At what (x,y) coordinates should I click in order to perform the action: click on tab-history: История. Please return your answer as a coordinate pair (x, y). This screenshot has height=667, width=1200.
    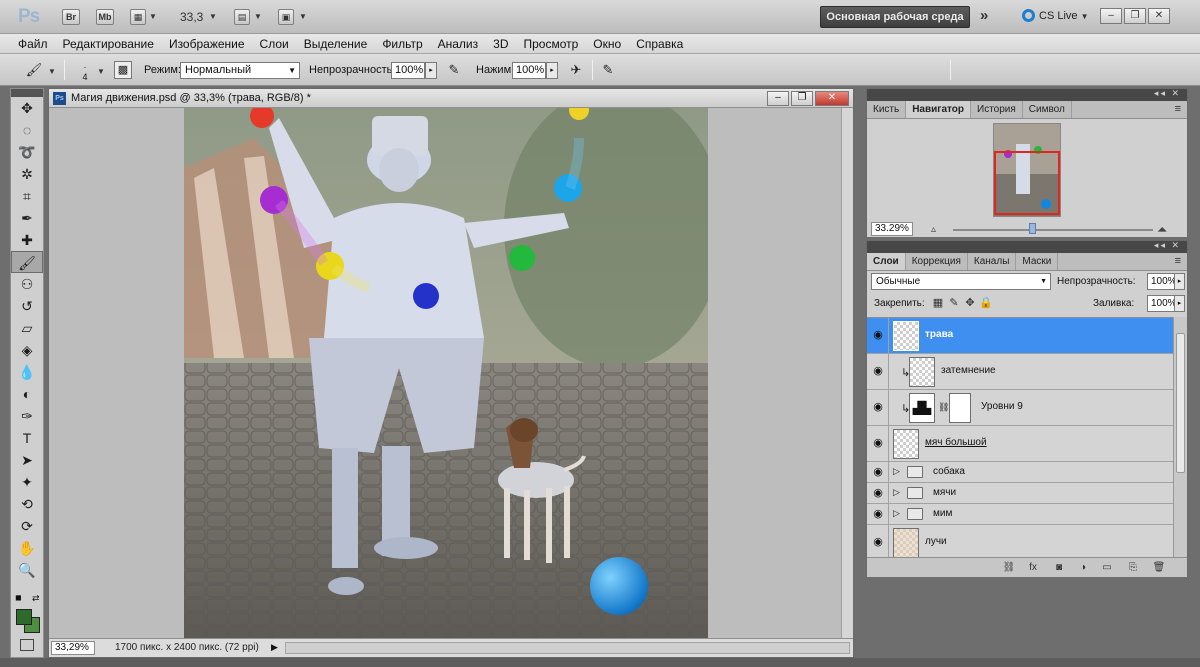
    Looking at the image, I should click on (997, 109).